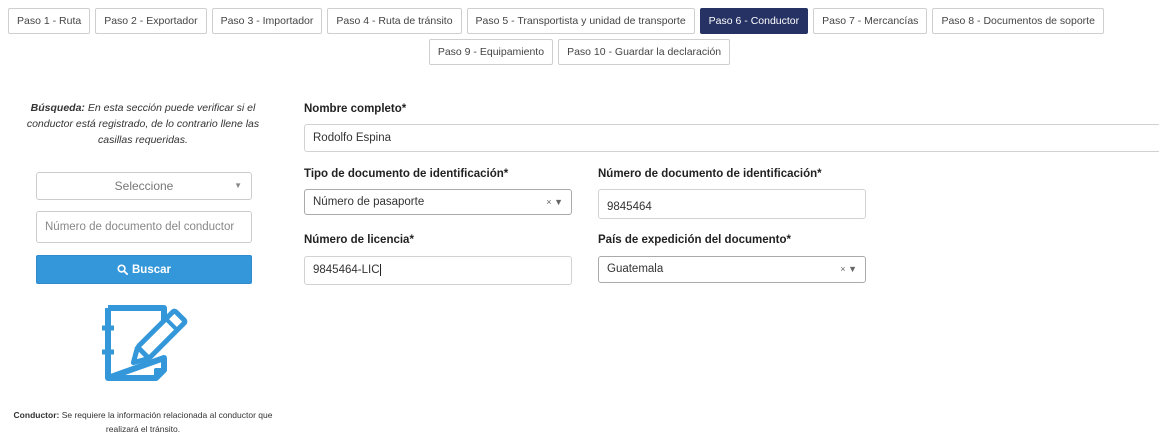  I want to click on tab-step-8: Paso 8 - Documentos de soporte, so click(1018, 21).